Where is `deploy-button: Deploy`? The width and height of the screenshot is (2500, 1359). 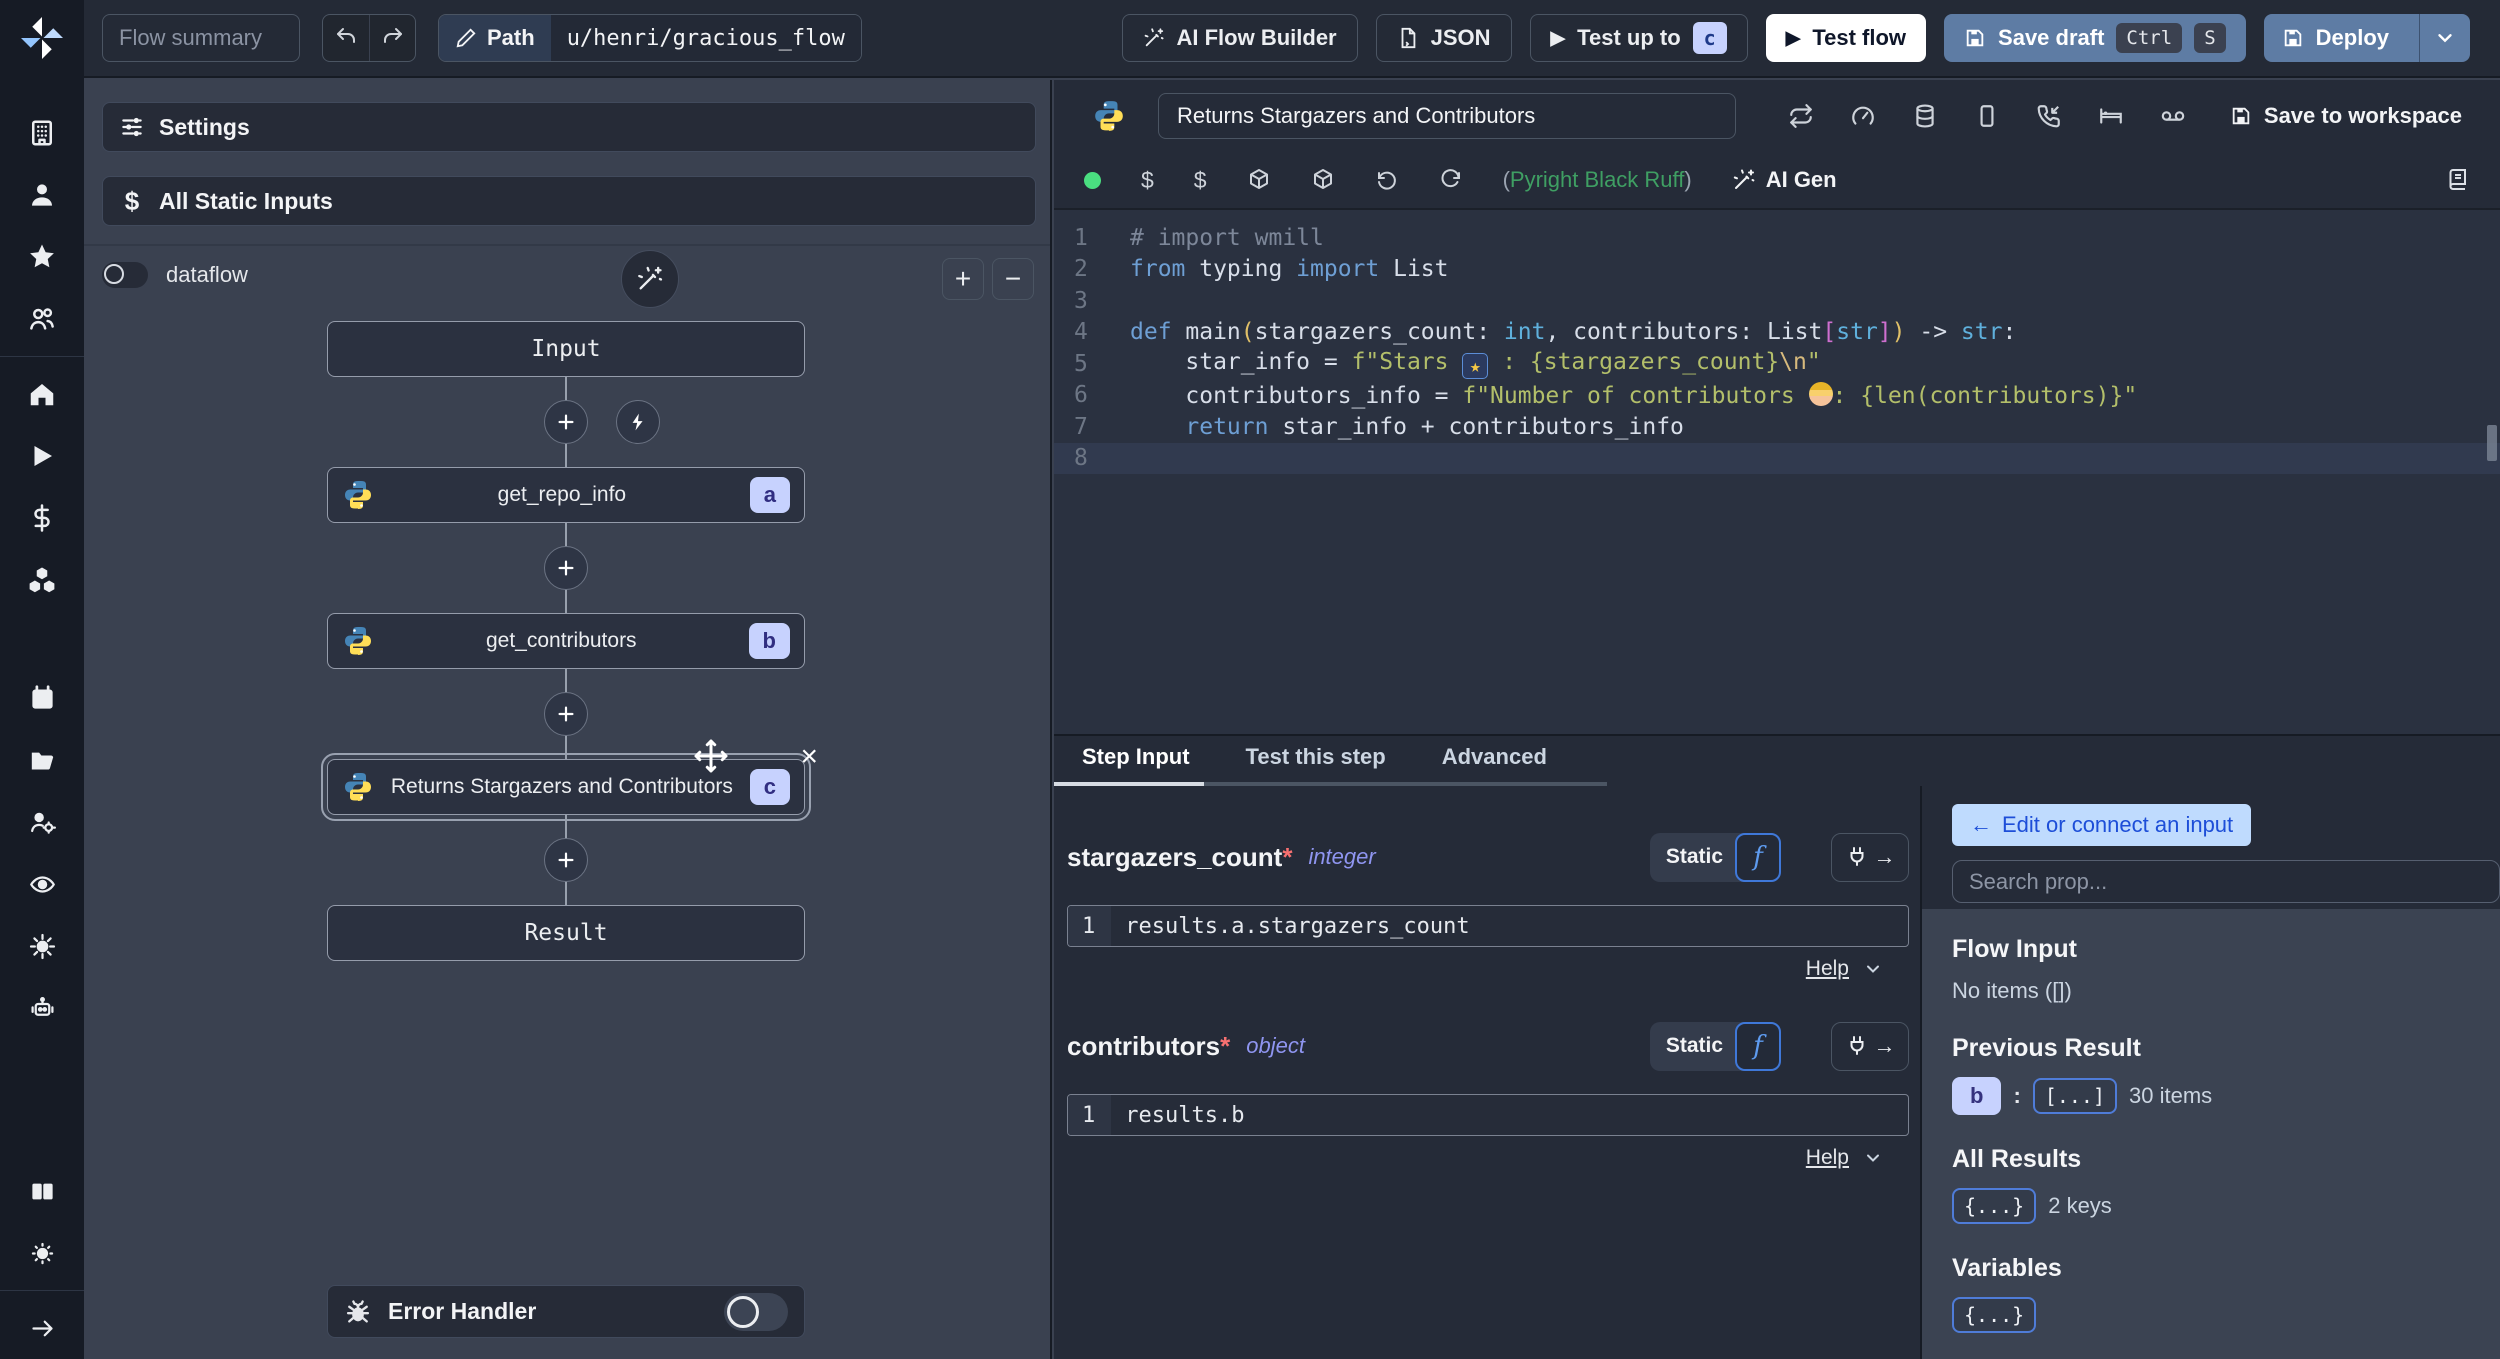 deploy-button: Deploy is located at coordinates (2366, 38).